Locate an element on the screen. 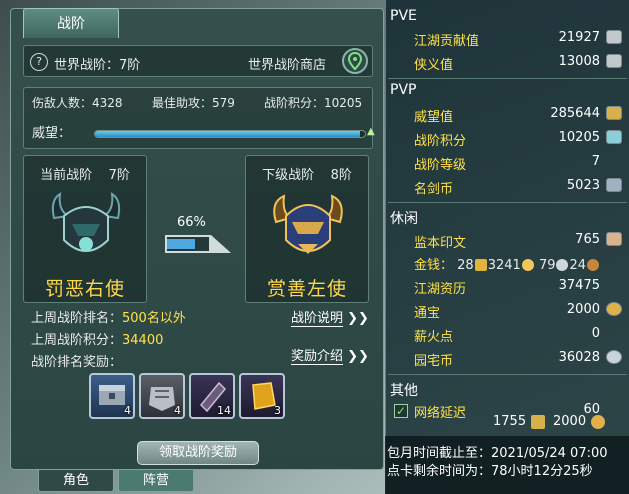  prestige-bar is located at coordinates (230, 134).